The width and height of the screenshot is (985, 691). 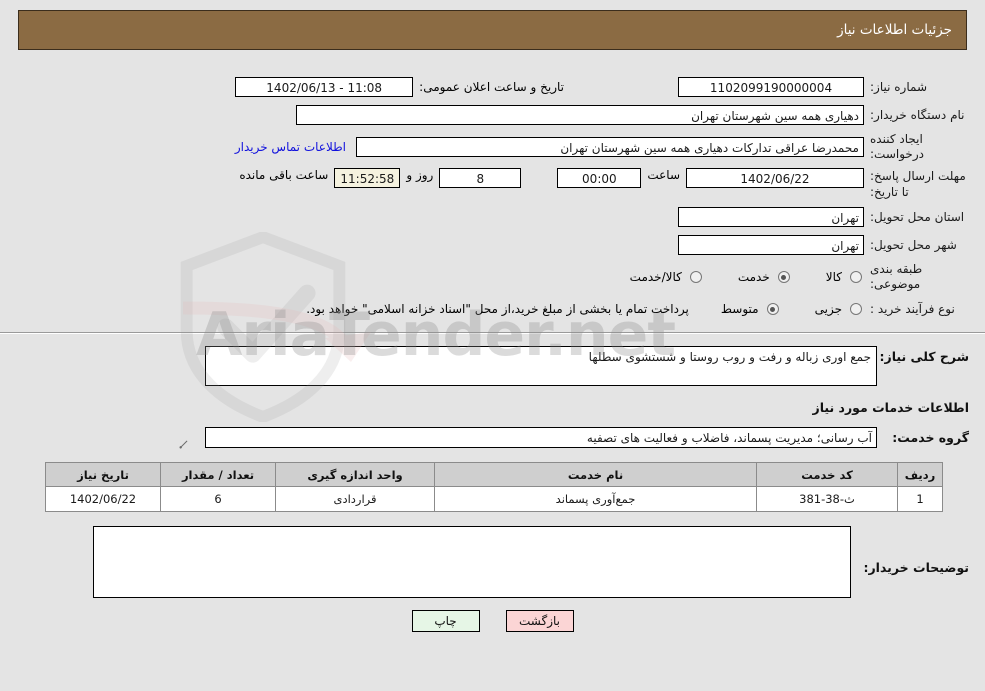 I want to click on buyer-contact-link: اطلاعات تماس خریدار, so click(x=290, y=147).